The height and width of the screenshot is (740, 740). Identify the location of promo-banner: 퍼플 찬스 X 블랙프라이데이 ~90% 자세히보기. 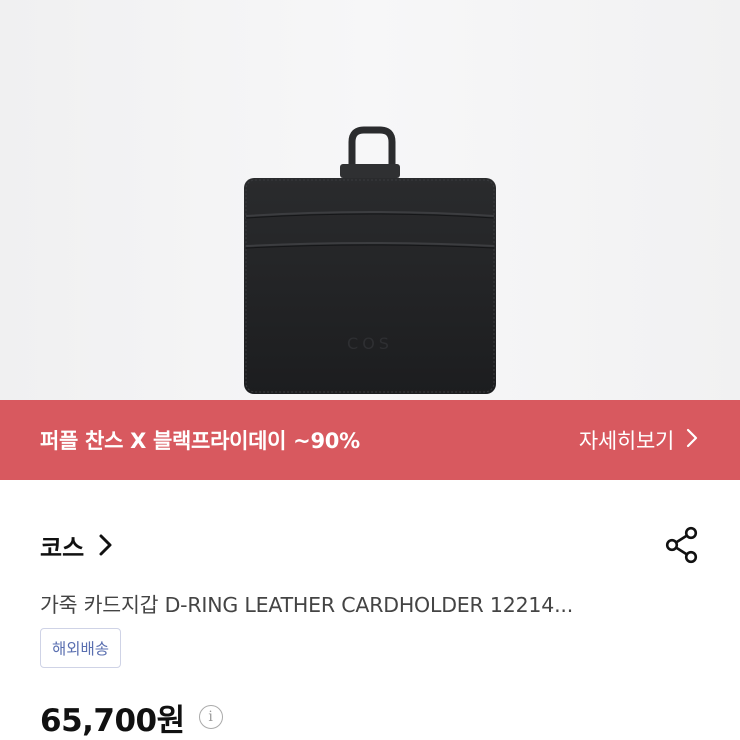
(370, 440).